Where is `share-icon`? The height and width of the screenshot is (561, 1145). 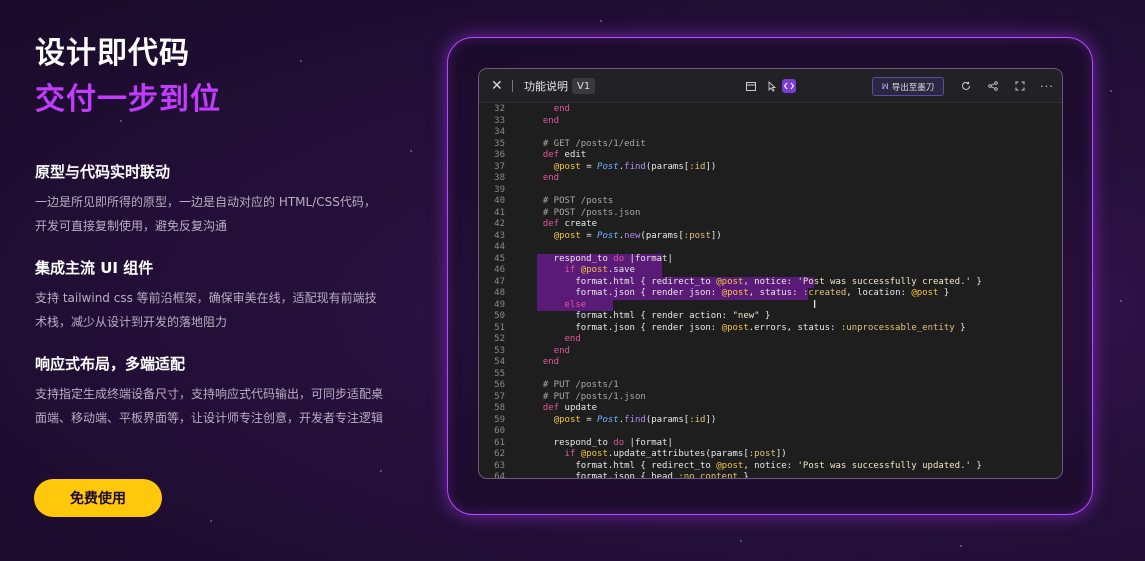 share-icon is located at coordinates (993, 86).